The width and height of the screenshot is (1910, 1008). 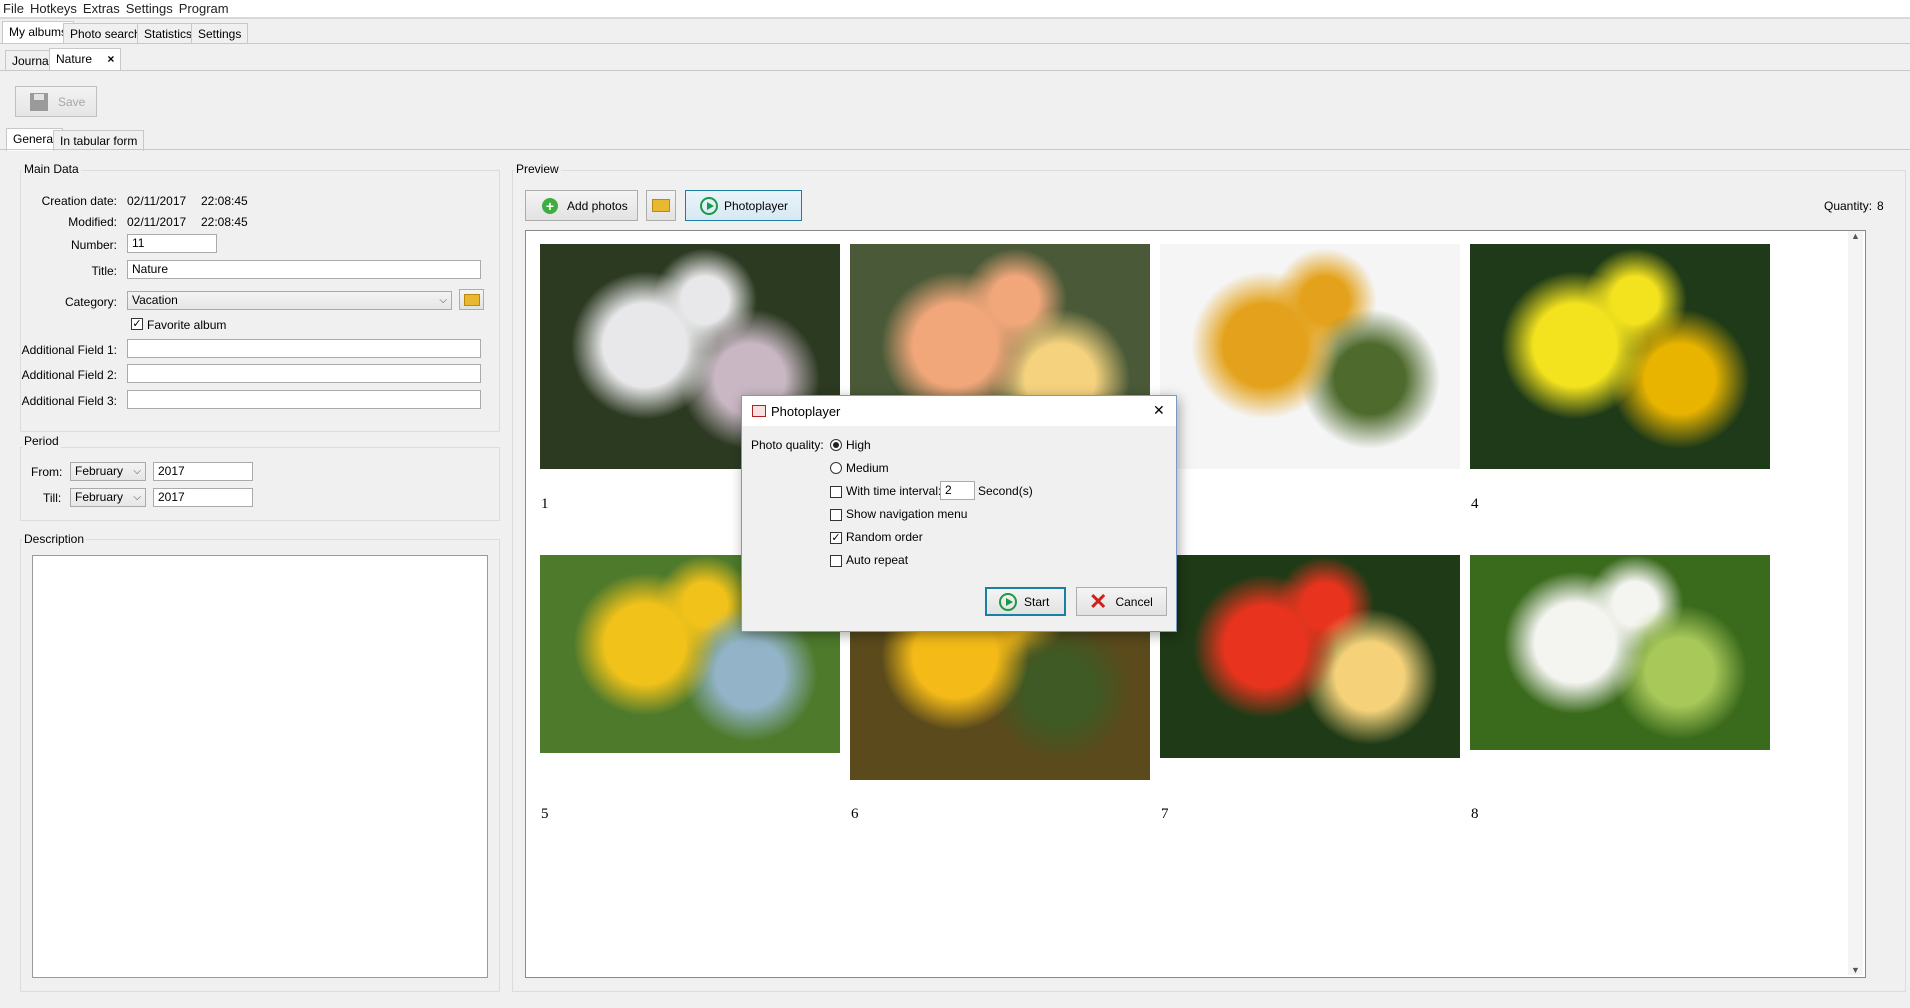 I want to click on photo-number-4: 4, so click(x=1475, y=504).